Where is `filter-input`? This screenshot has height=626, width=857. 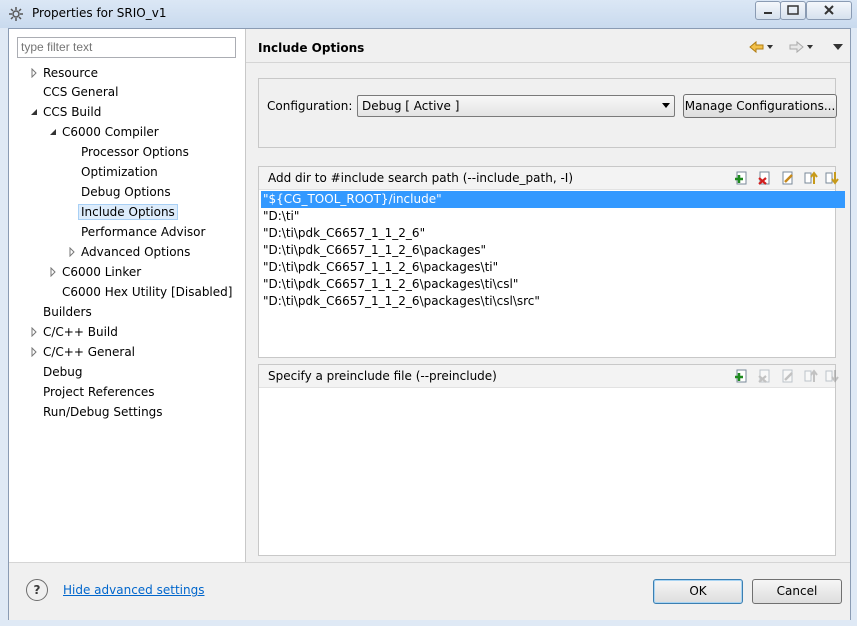
filter-input is located at coordinates (126, 47).